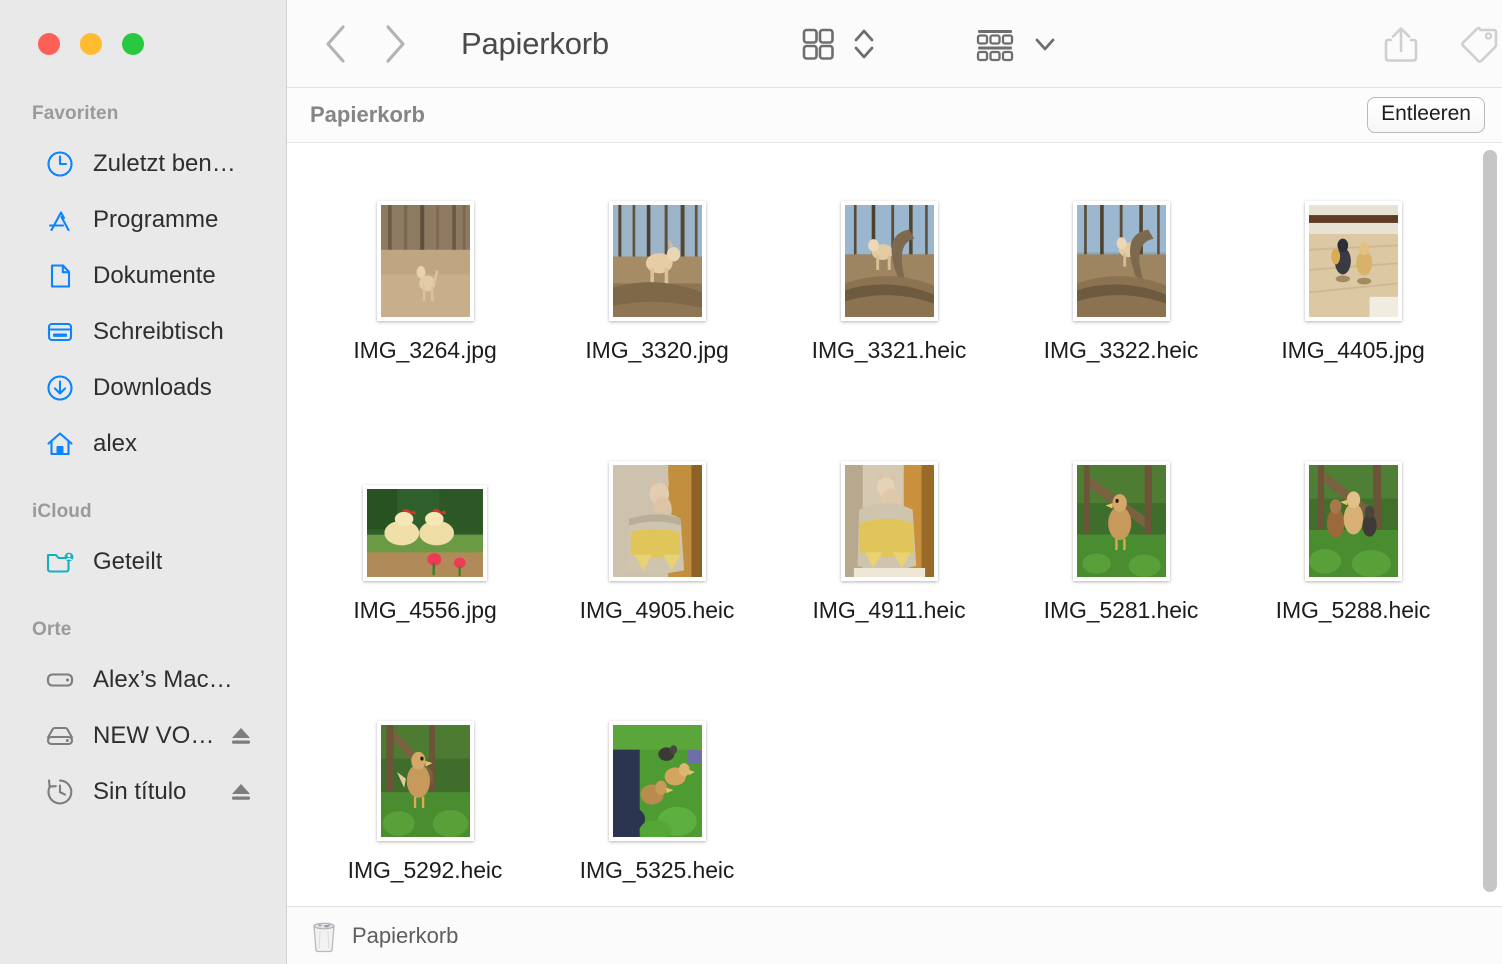 The image size is (1502, 964). I want to click on file-item: IMG_5288.heic, so click(1353, 559).